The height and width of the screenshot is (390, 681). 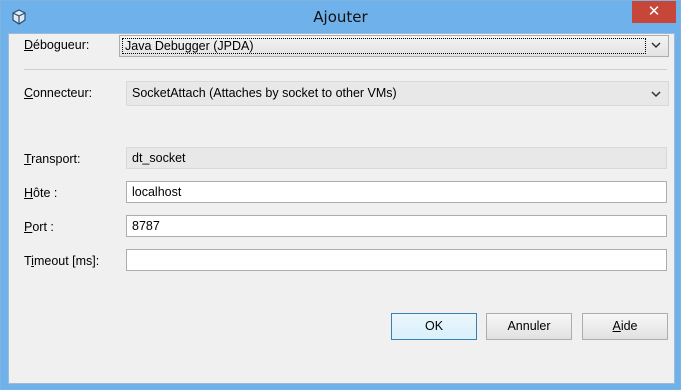 I want to click on host-label: Hôte :, so click(x=41, y=193).